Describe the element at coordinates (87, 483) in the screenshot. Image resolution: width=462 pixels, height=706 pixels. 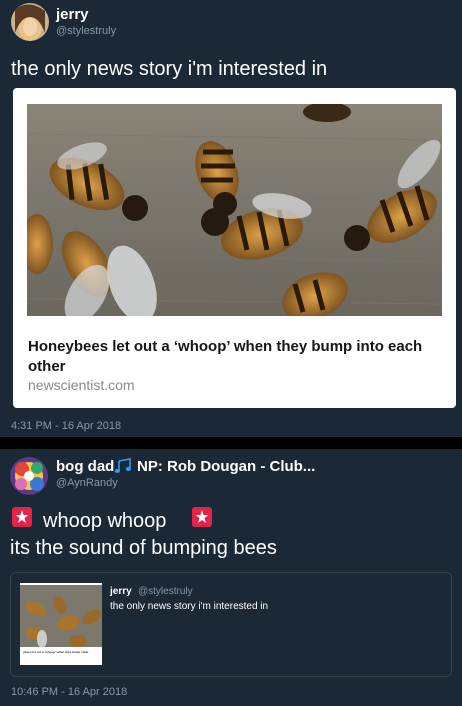
I see `user-handle: @AynRandy` at that location.